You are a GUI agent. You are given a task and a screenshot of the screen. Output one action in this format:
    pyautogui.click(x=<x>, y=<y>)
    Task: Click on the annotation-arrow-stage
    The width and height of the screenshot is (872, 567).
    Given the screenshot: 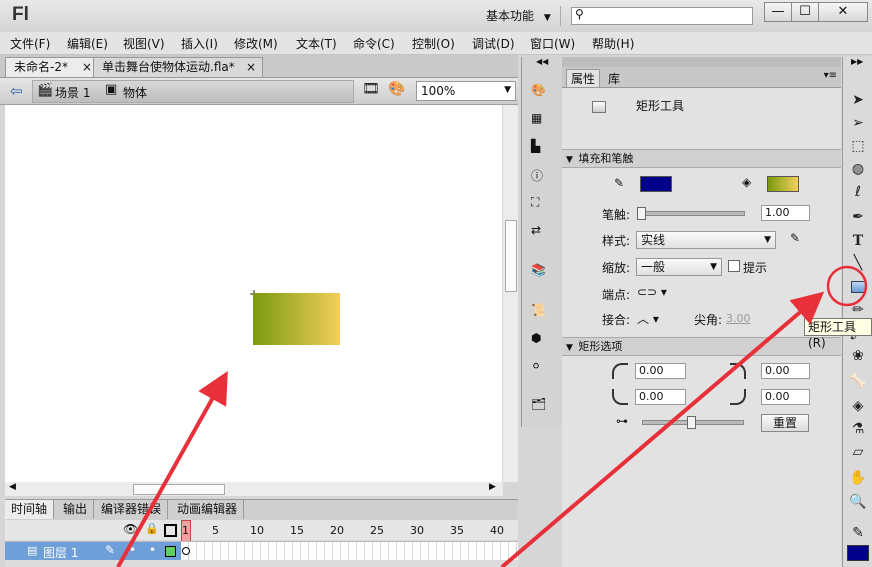 What is the action you would take?
    pyautogui.click(x=172, y=469)
    